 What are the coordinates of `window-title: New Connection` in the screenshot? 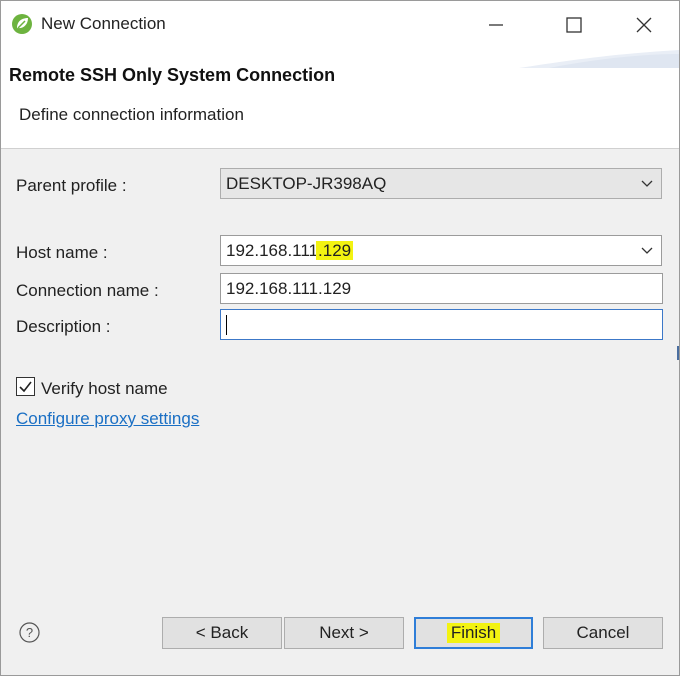 It's located at (103, 23).